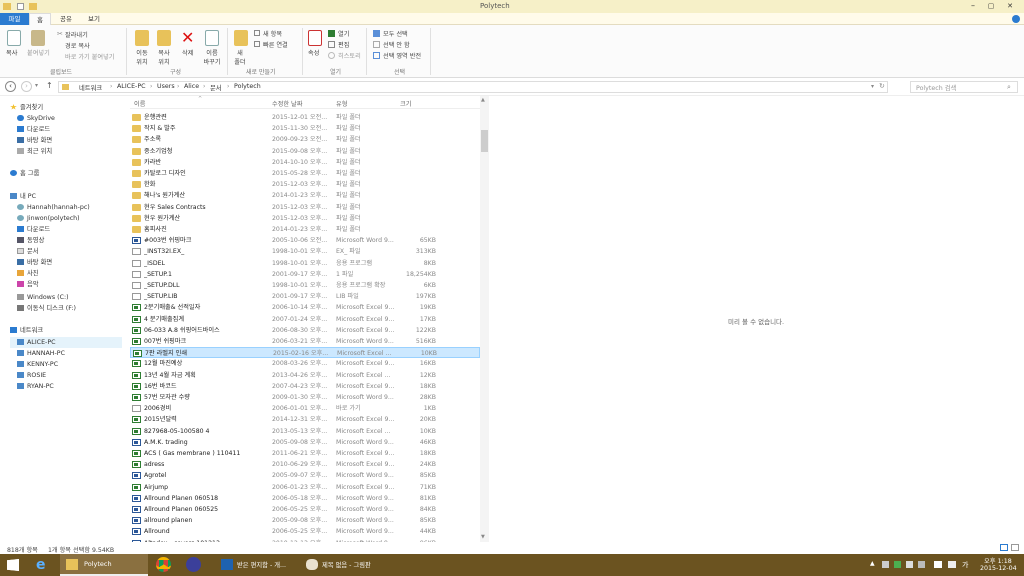  I want to click on nav-item-pc-desktop: 바탕 화면, so click(34, 262).